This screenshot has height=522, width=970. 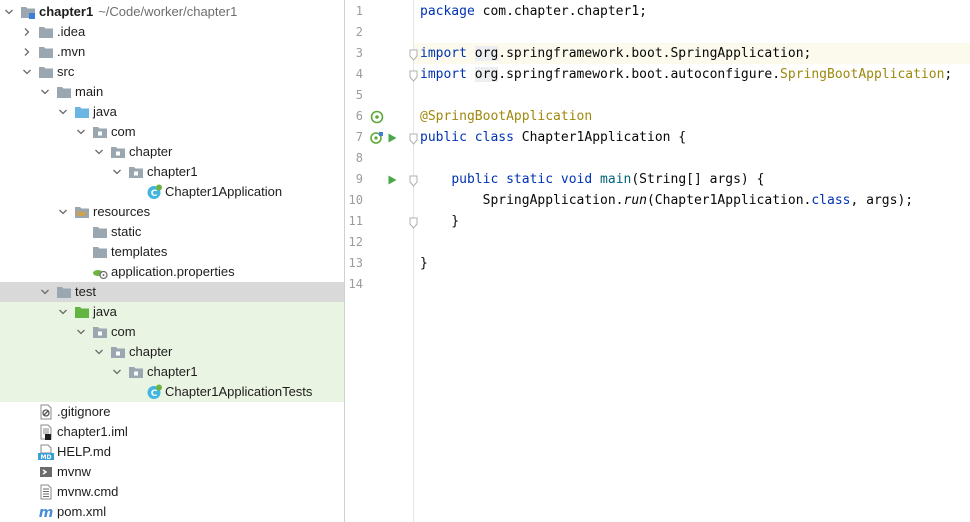 What do you see at coordinates (354, 284) in the screenshot?
I see `line-number: 14` at bounding box center [354, 284].